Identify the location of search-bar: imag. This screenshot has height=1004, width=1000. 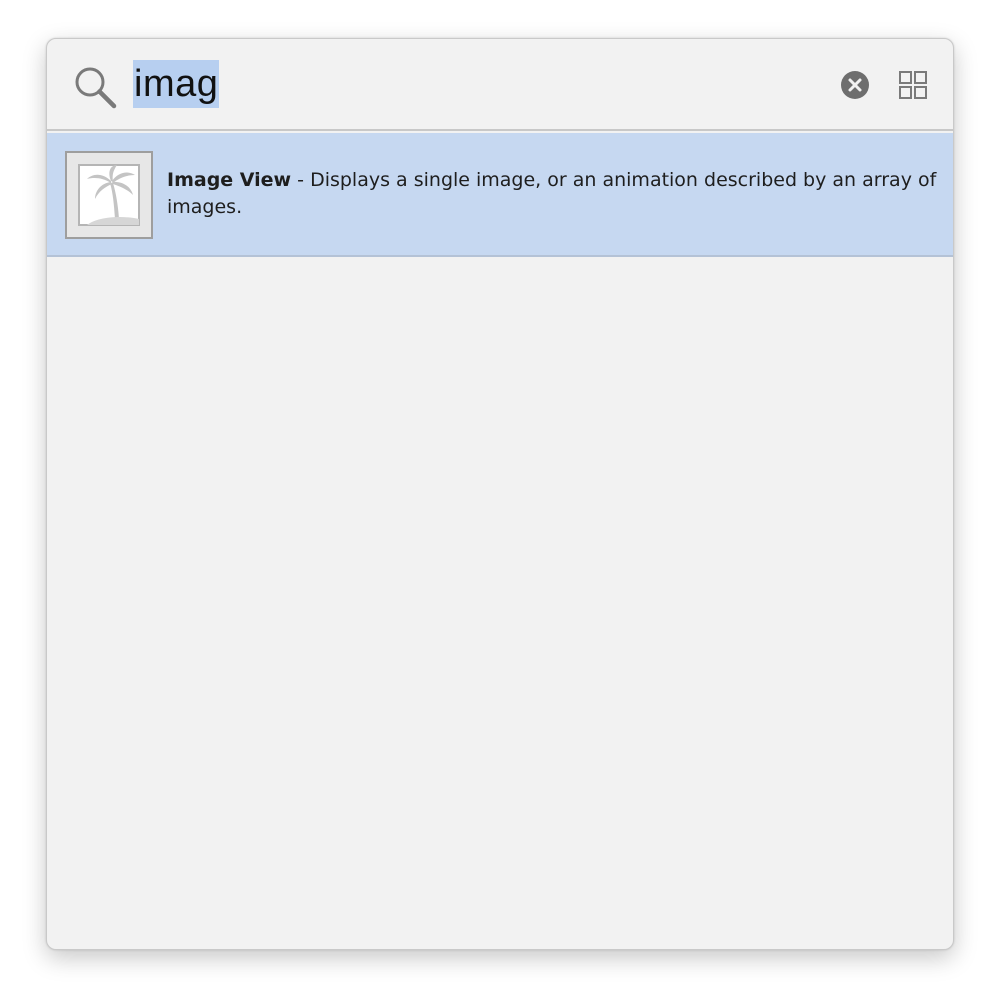
(500, 85).